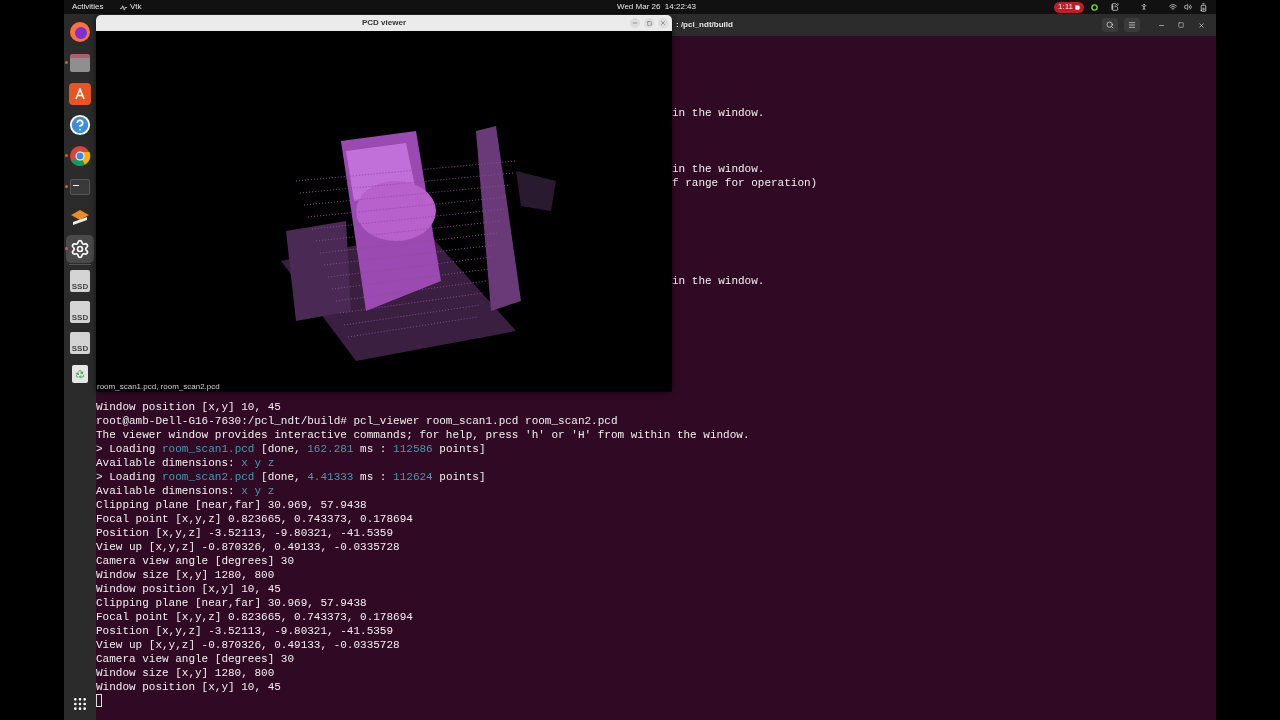 This screenshot has height=720, width=1280. Describe the element at coordinates (80, 704) in the screenshot. I see `app-grid-icon` at that location.